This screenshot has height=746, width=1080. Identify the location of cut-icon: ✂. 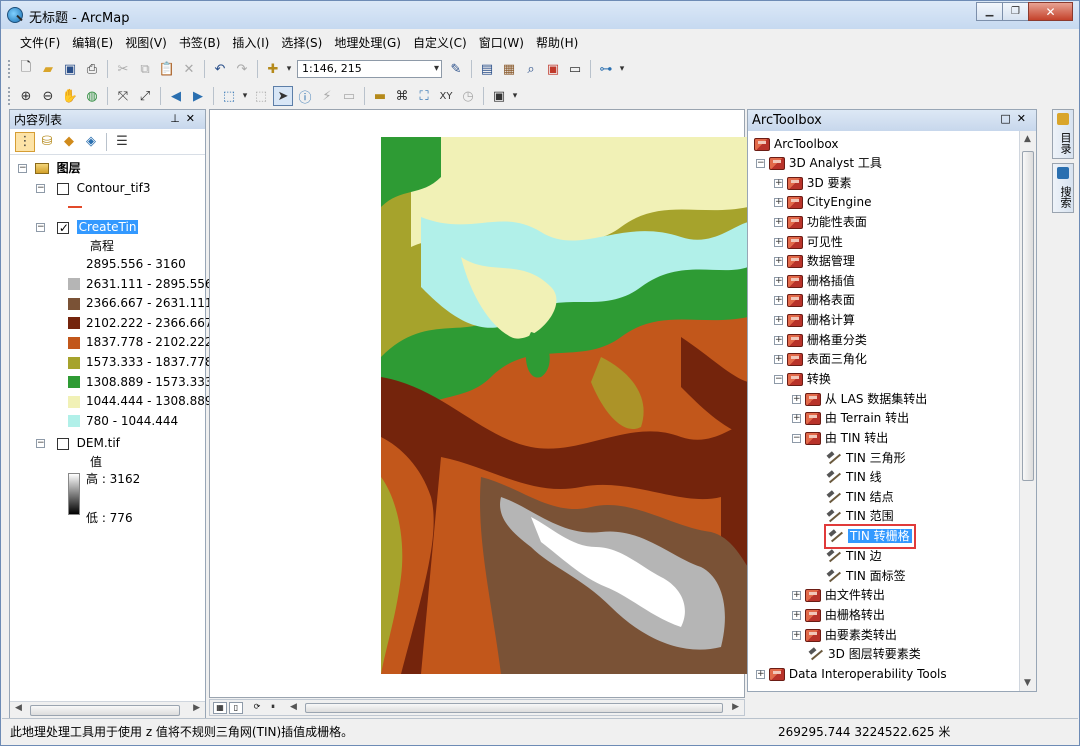
(123, 69).